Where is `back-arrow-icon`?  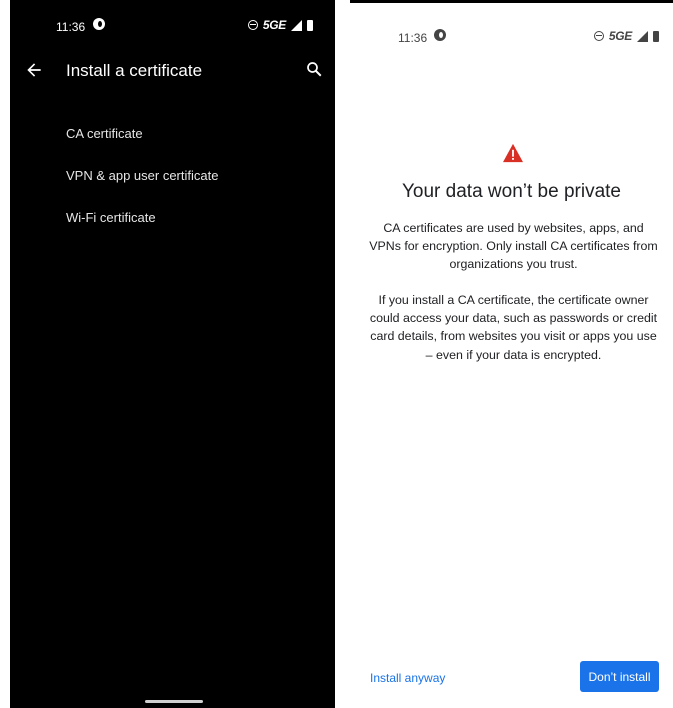
back-arrow-icon is located at coordinates (34, 70).